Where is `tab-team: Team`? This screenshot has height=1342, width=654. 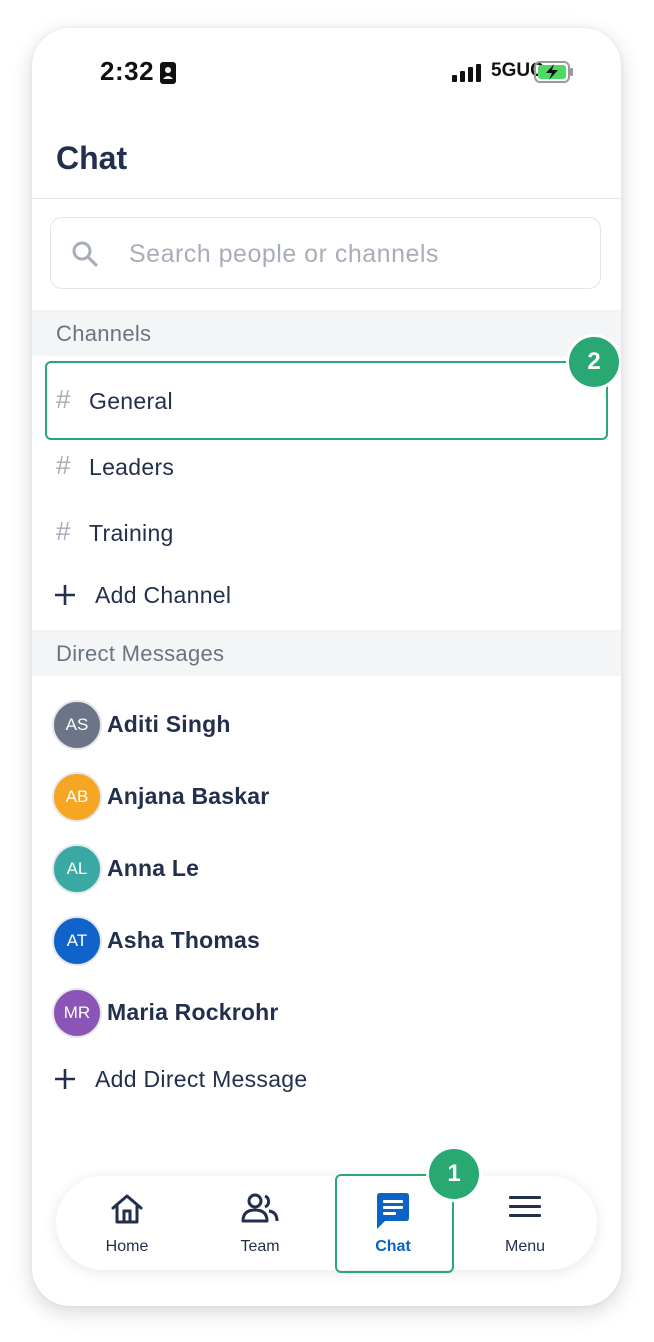 tab-team: Team is located at coordinates (260, 1223).